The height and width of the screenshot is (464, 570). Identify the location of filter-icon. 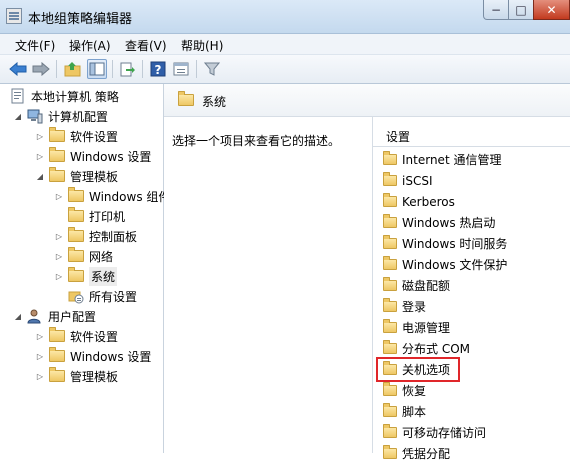
(212, 69).